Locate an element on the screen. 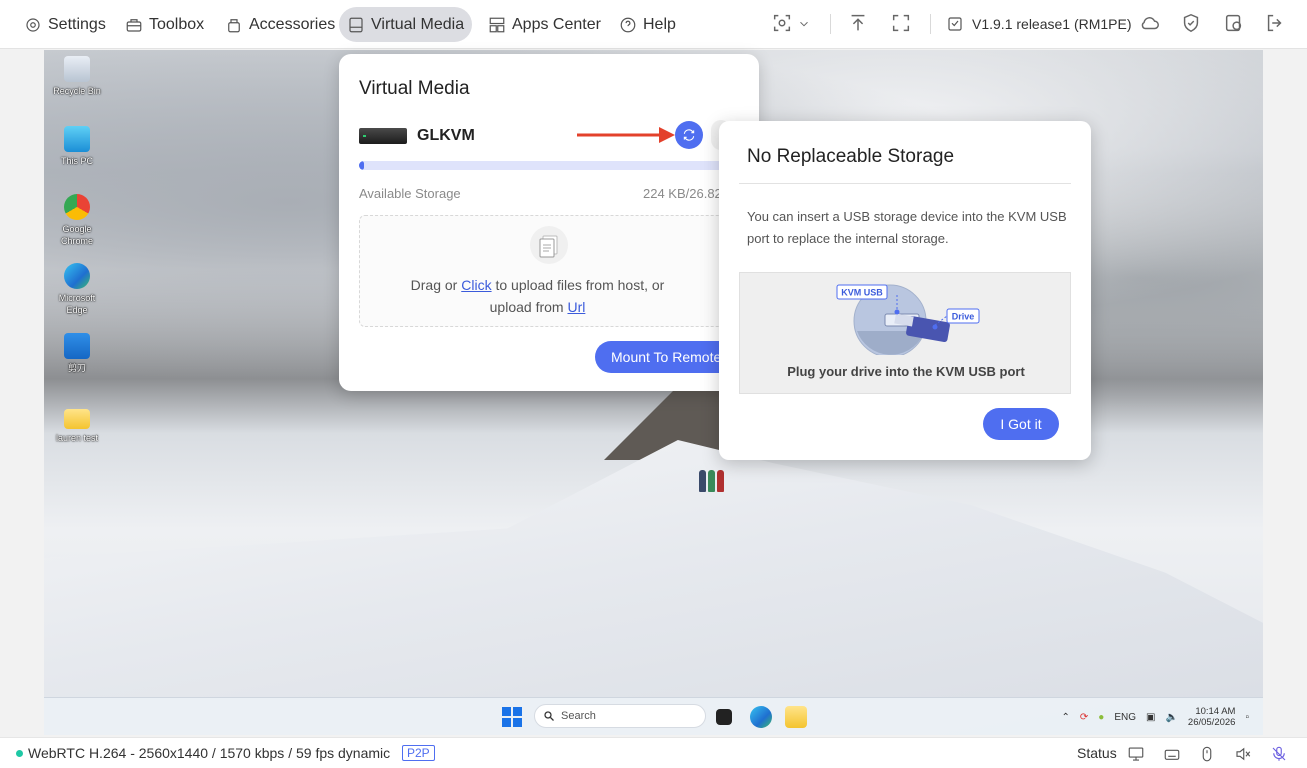 The width and height of the screenshot is (1307, 768). firmware-version: V1.9.1 release1 (RM1PE) is located at coordinates (1039, 24).